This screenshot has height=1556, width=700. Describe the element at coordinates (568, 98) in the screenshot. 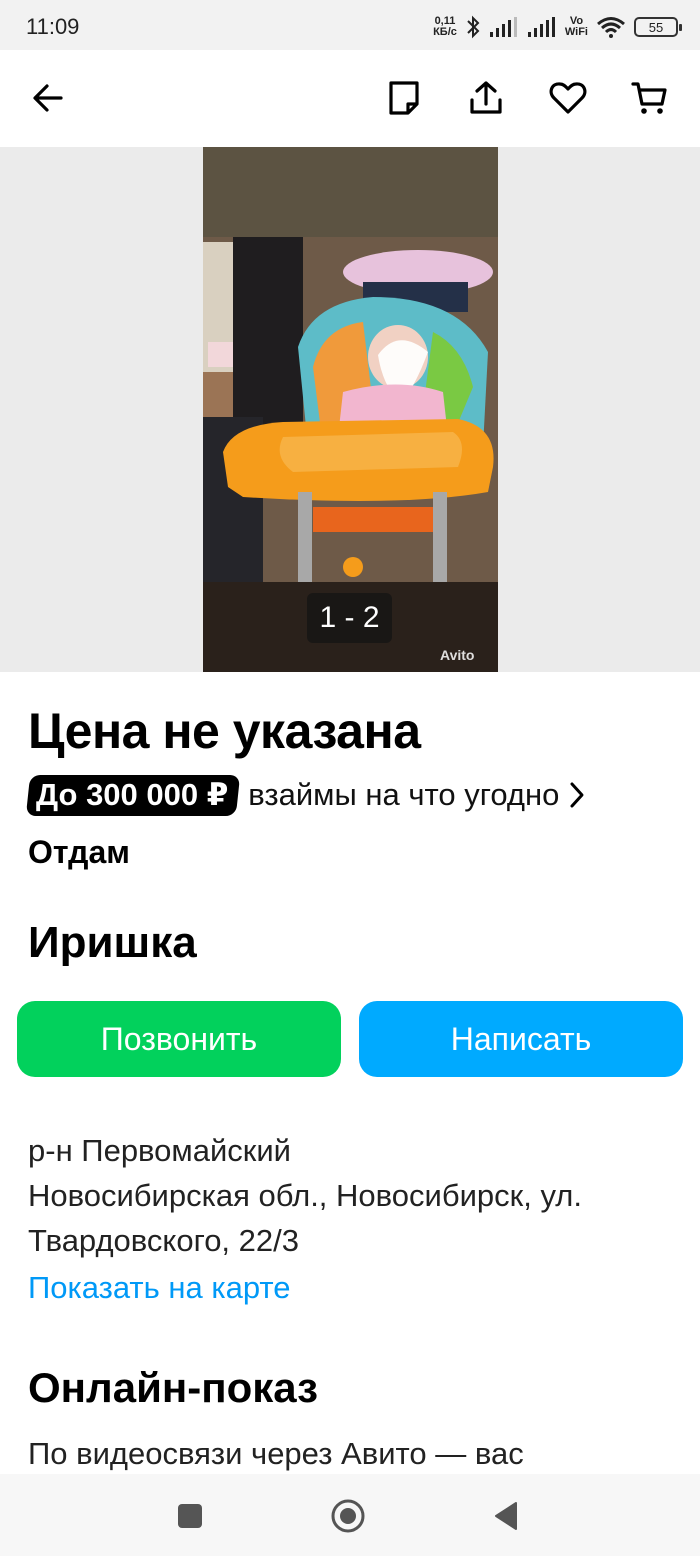

I see `favorite-heart-icon` at that location.